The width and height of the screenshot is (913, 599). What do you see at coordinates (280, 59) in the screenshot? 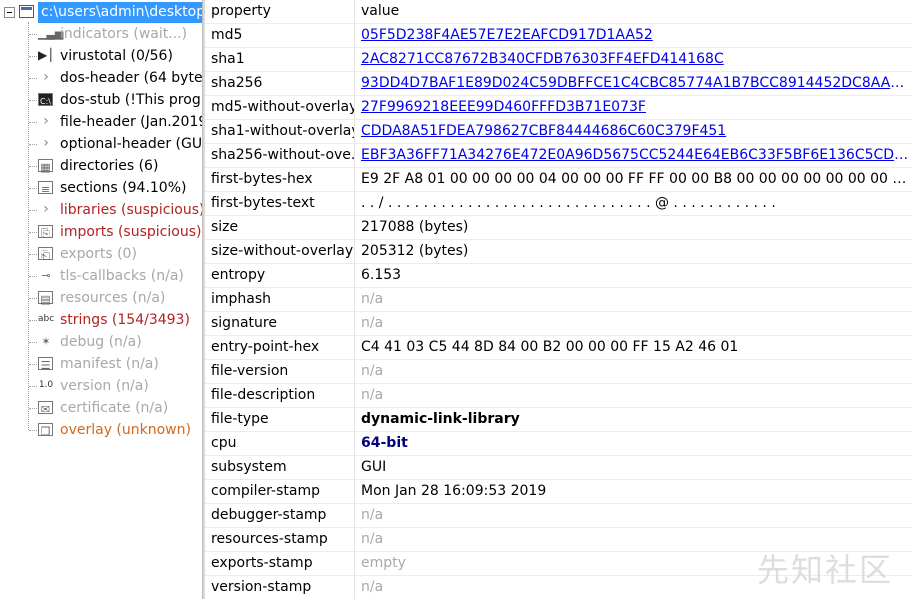
I see `property-name: sha1` at bounding box center [280, 59].